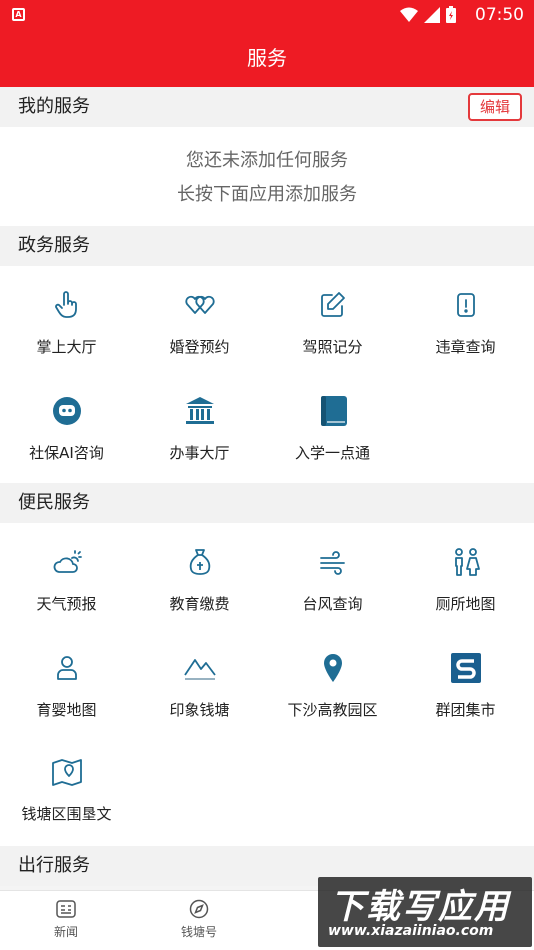 Image resolution: width=534 pixels, height=950 pixels. I want to click on service-item-enrollment: 入学一点通, so click(332, 428).